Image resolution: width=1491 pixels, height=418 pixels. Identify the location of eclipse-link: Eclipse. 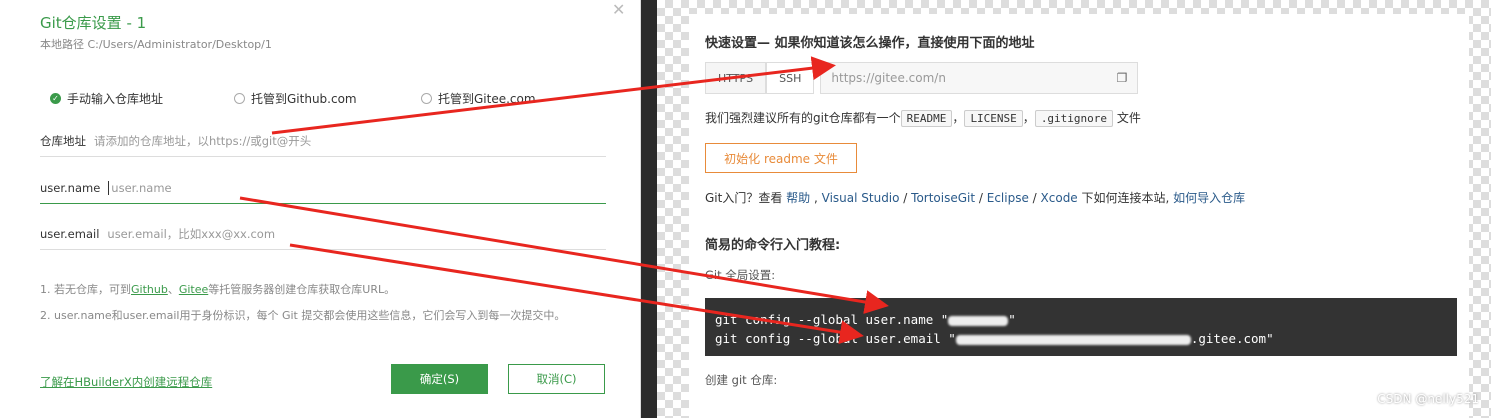
(1008, 198).